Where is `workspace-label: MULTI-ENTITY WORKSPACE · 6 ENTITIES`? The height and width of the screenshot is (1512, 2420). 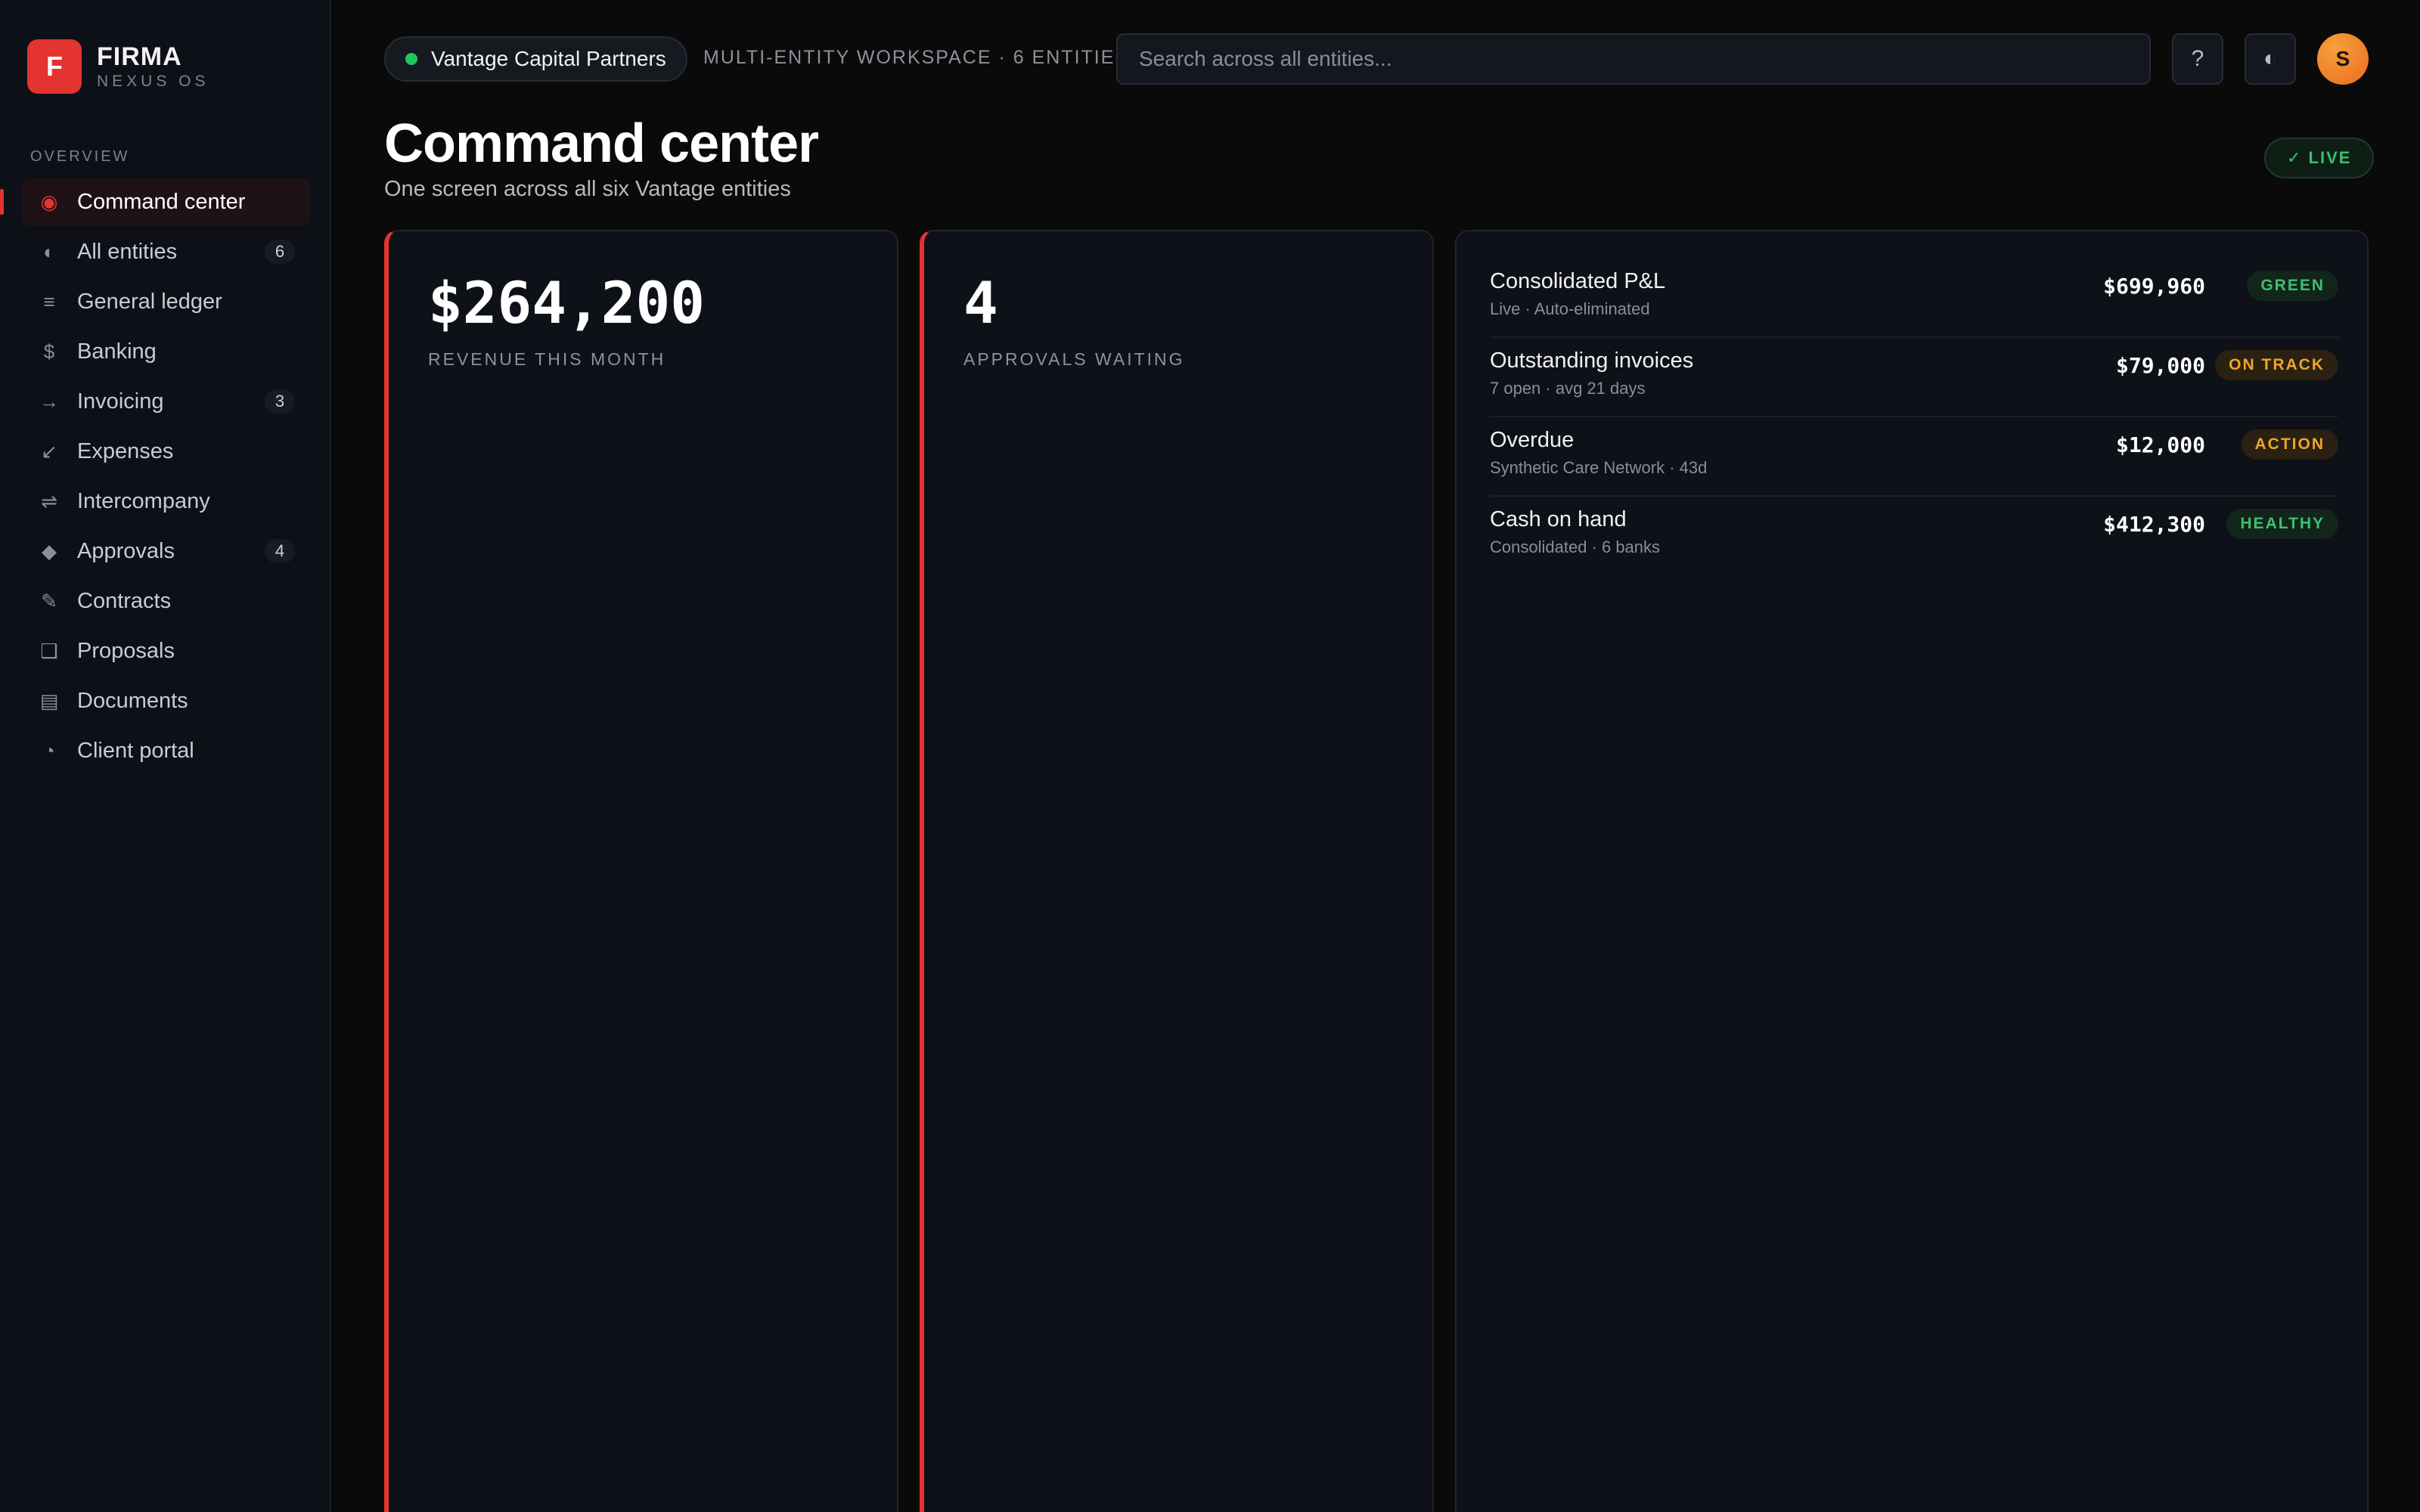
workspace-label: MULTI-ENTITY WORKSPACE · 6 ENTITIES is located at coordinates (916, 58).